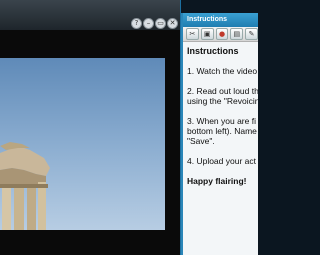 The width and height of the screenshot is (320, 255). What do you see at coordinates (172, 23) in the screenshot?
I see `close-icon: ✕` at bounding box center [172, 23].